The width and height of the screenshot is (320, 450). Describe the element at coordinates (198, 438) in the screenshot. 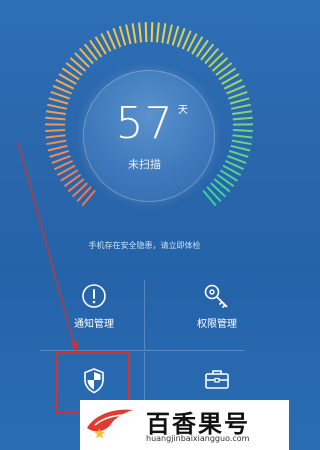

I see `watermark-url: huangjinbaixiangguo.com` at that location.